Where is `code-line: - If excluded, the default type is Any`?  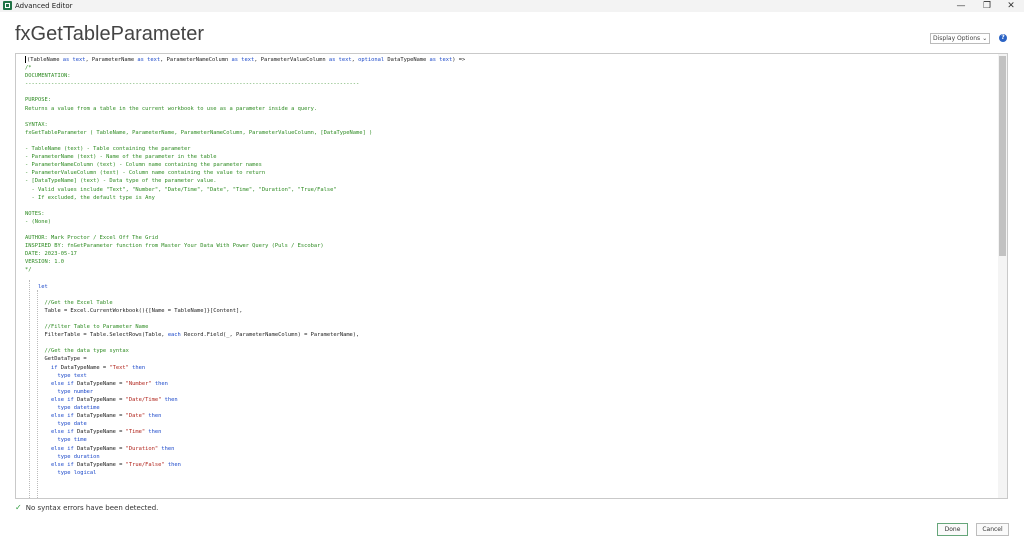
code-line: - If excluded, the default type is Any is located at coordinates (509, 198).